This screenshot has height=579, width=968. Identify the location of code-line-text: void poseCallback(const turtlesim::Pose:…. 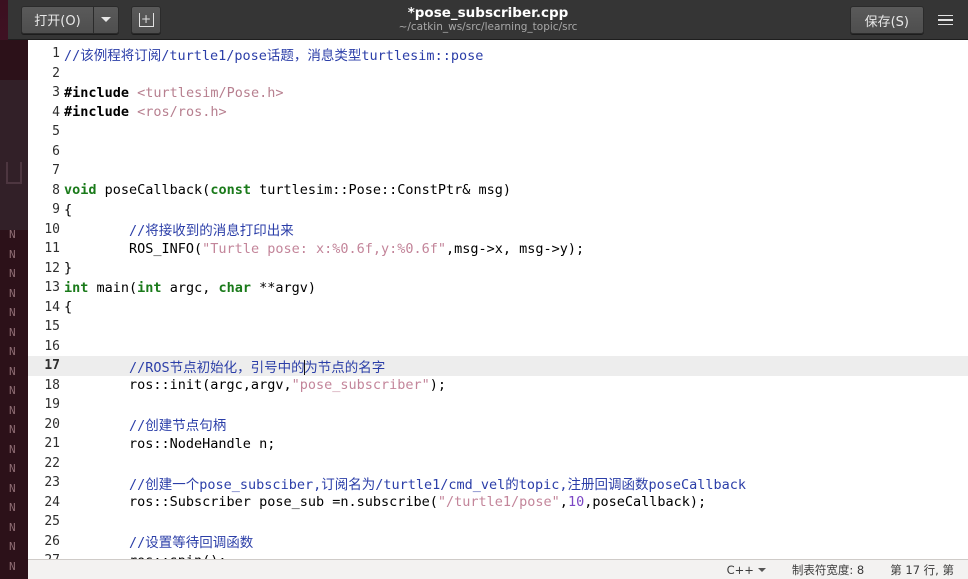
(516, 190).